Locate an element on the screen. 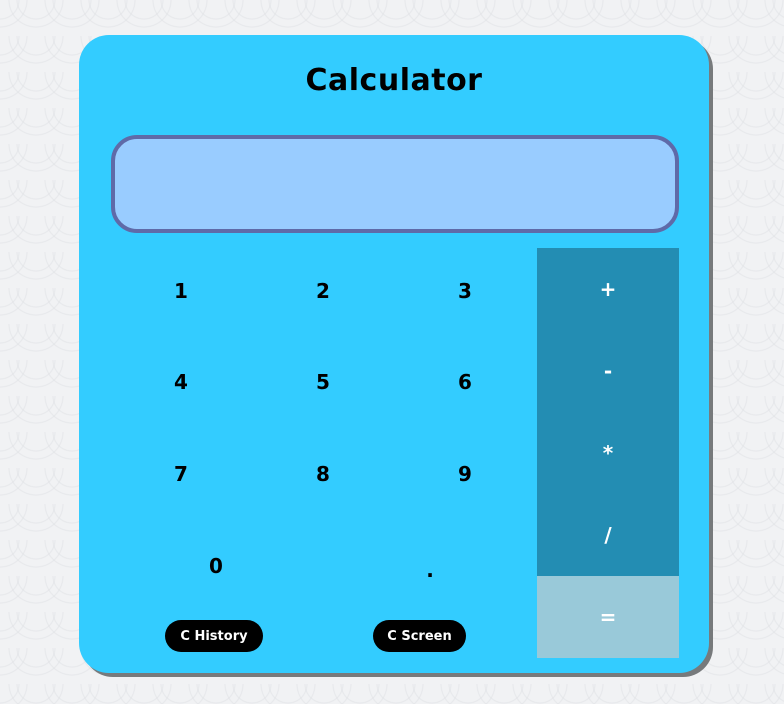 This screenshot has height=704, width=784. key-3: 3 is located at coordinates (465, 291).